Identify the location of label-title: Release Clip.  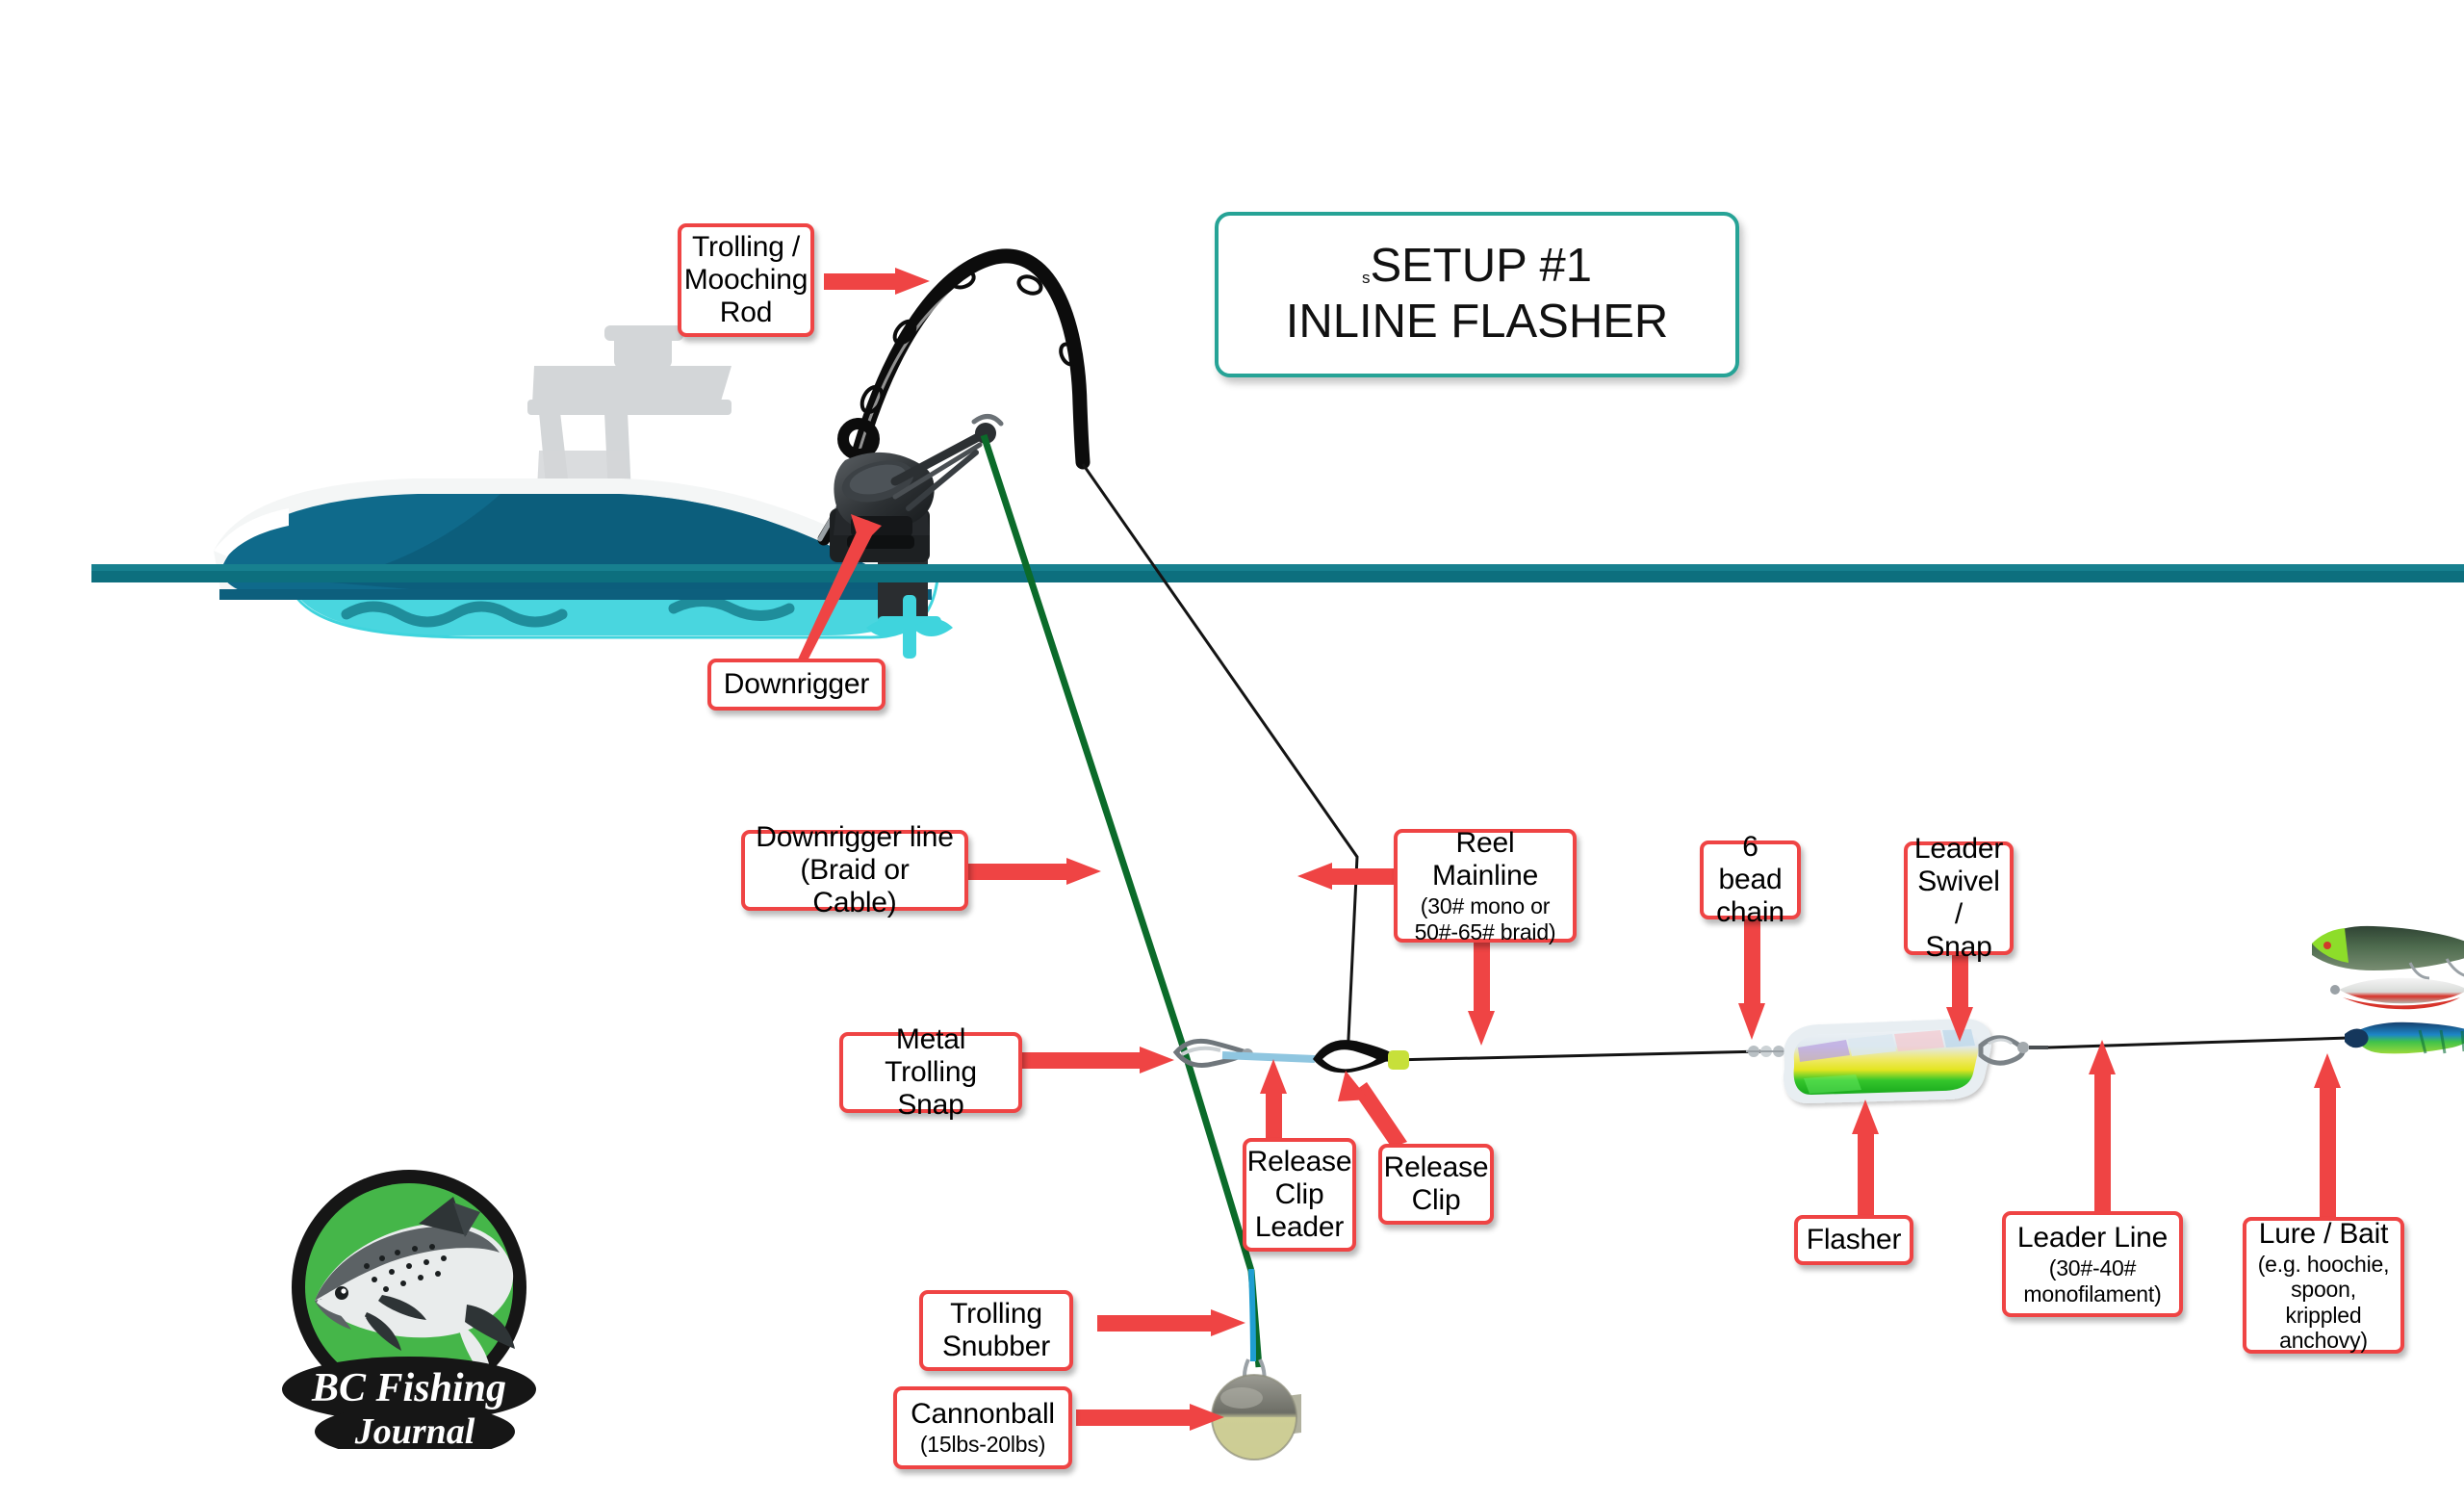
(1436, 1183).